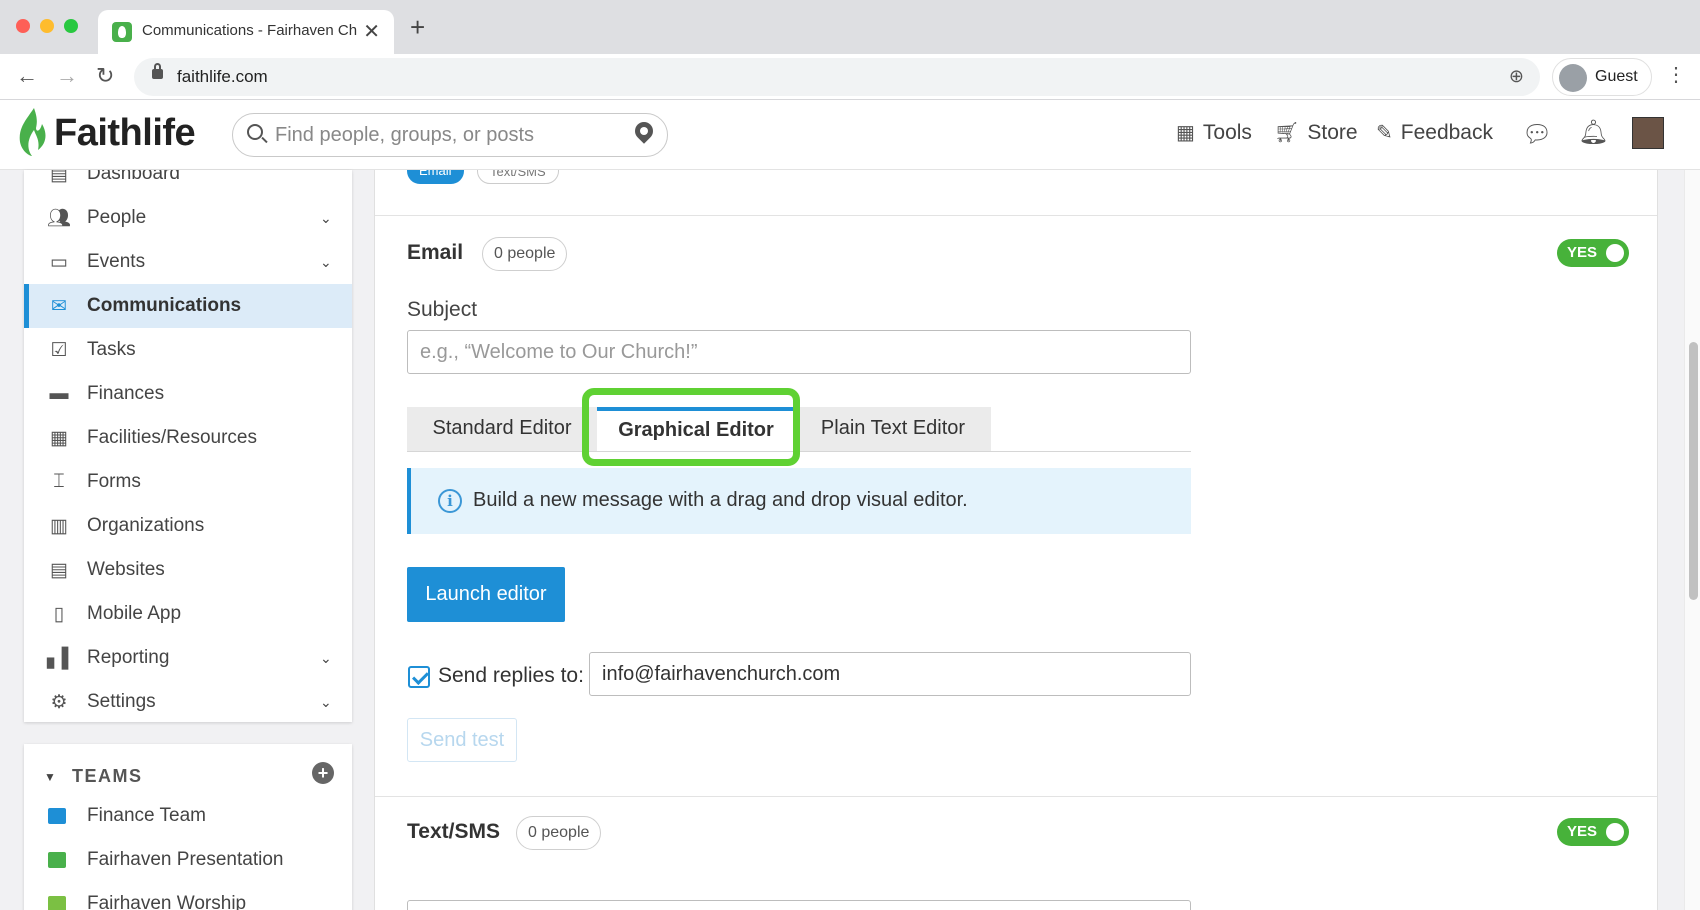 Image resolution: width=1700 pixels, height=910 pixels. I want to click on global-search, so click(450, 135).